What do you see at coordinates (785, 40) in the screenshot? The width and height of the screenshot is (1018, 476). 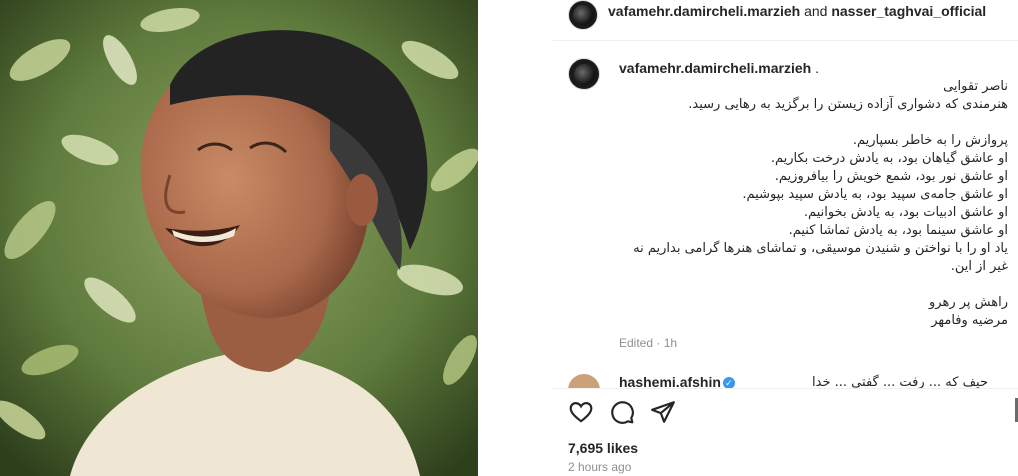 I see `header-divider` at bounding box center [785, 40].